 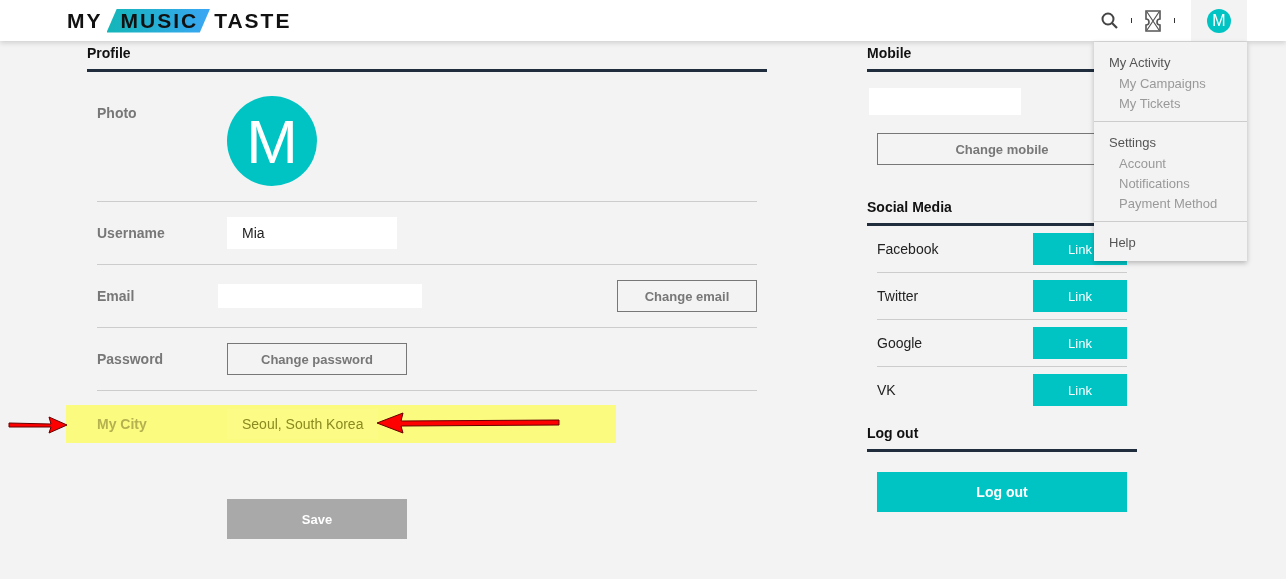 What do you see at coordinates (427, 56) in the screenshot?
I see `section-heading: Profile` at bounding box center [427, 56].